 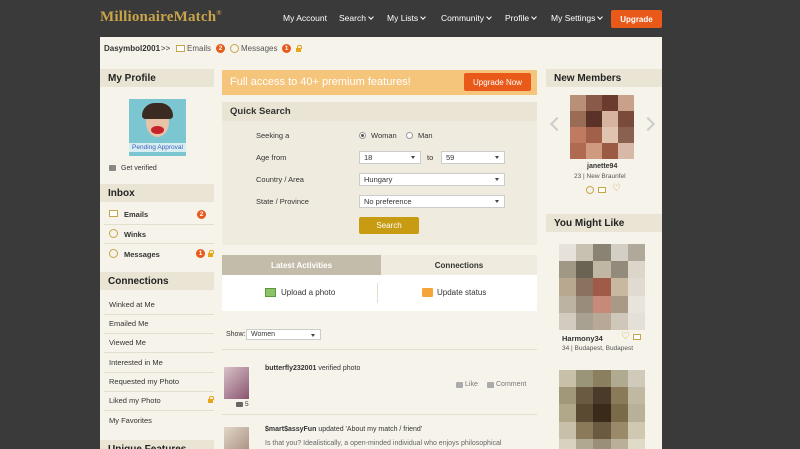 I want to click on new-members-heading: New Members, so click(x=604, y=78).